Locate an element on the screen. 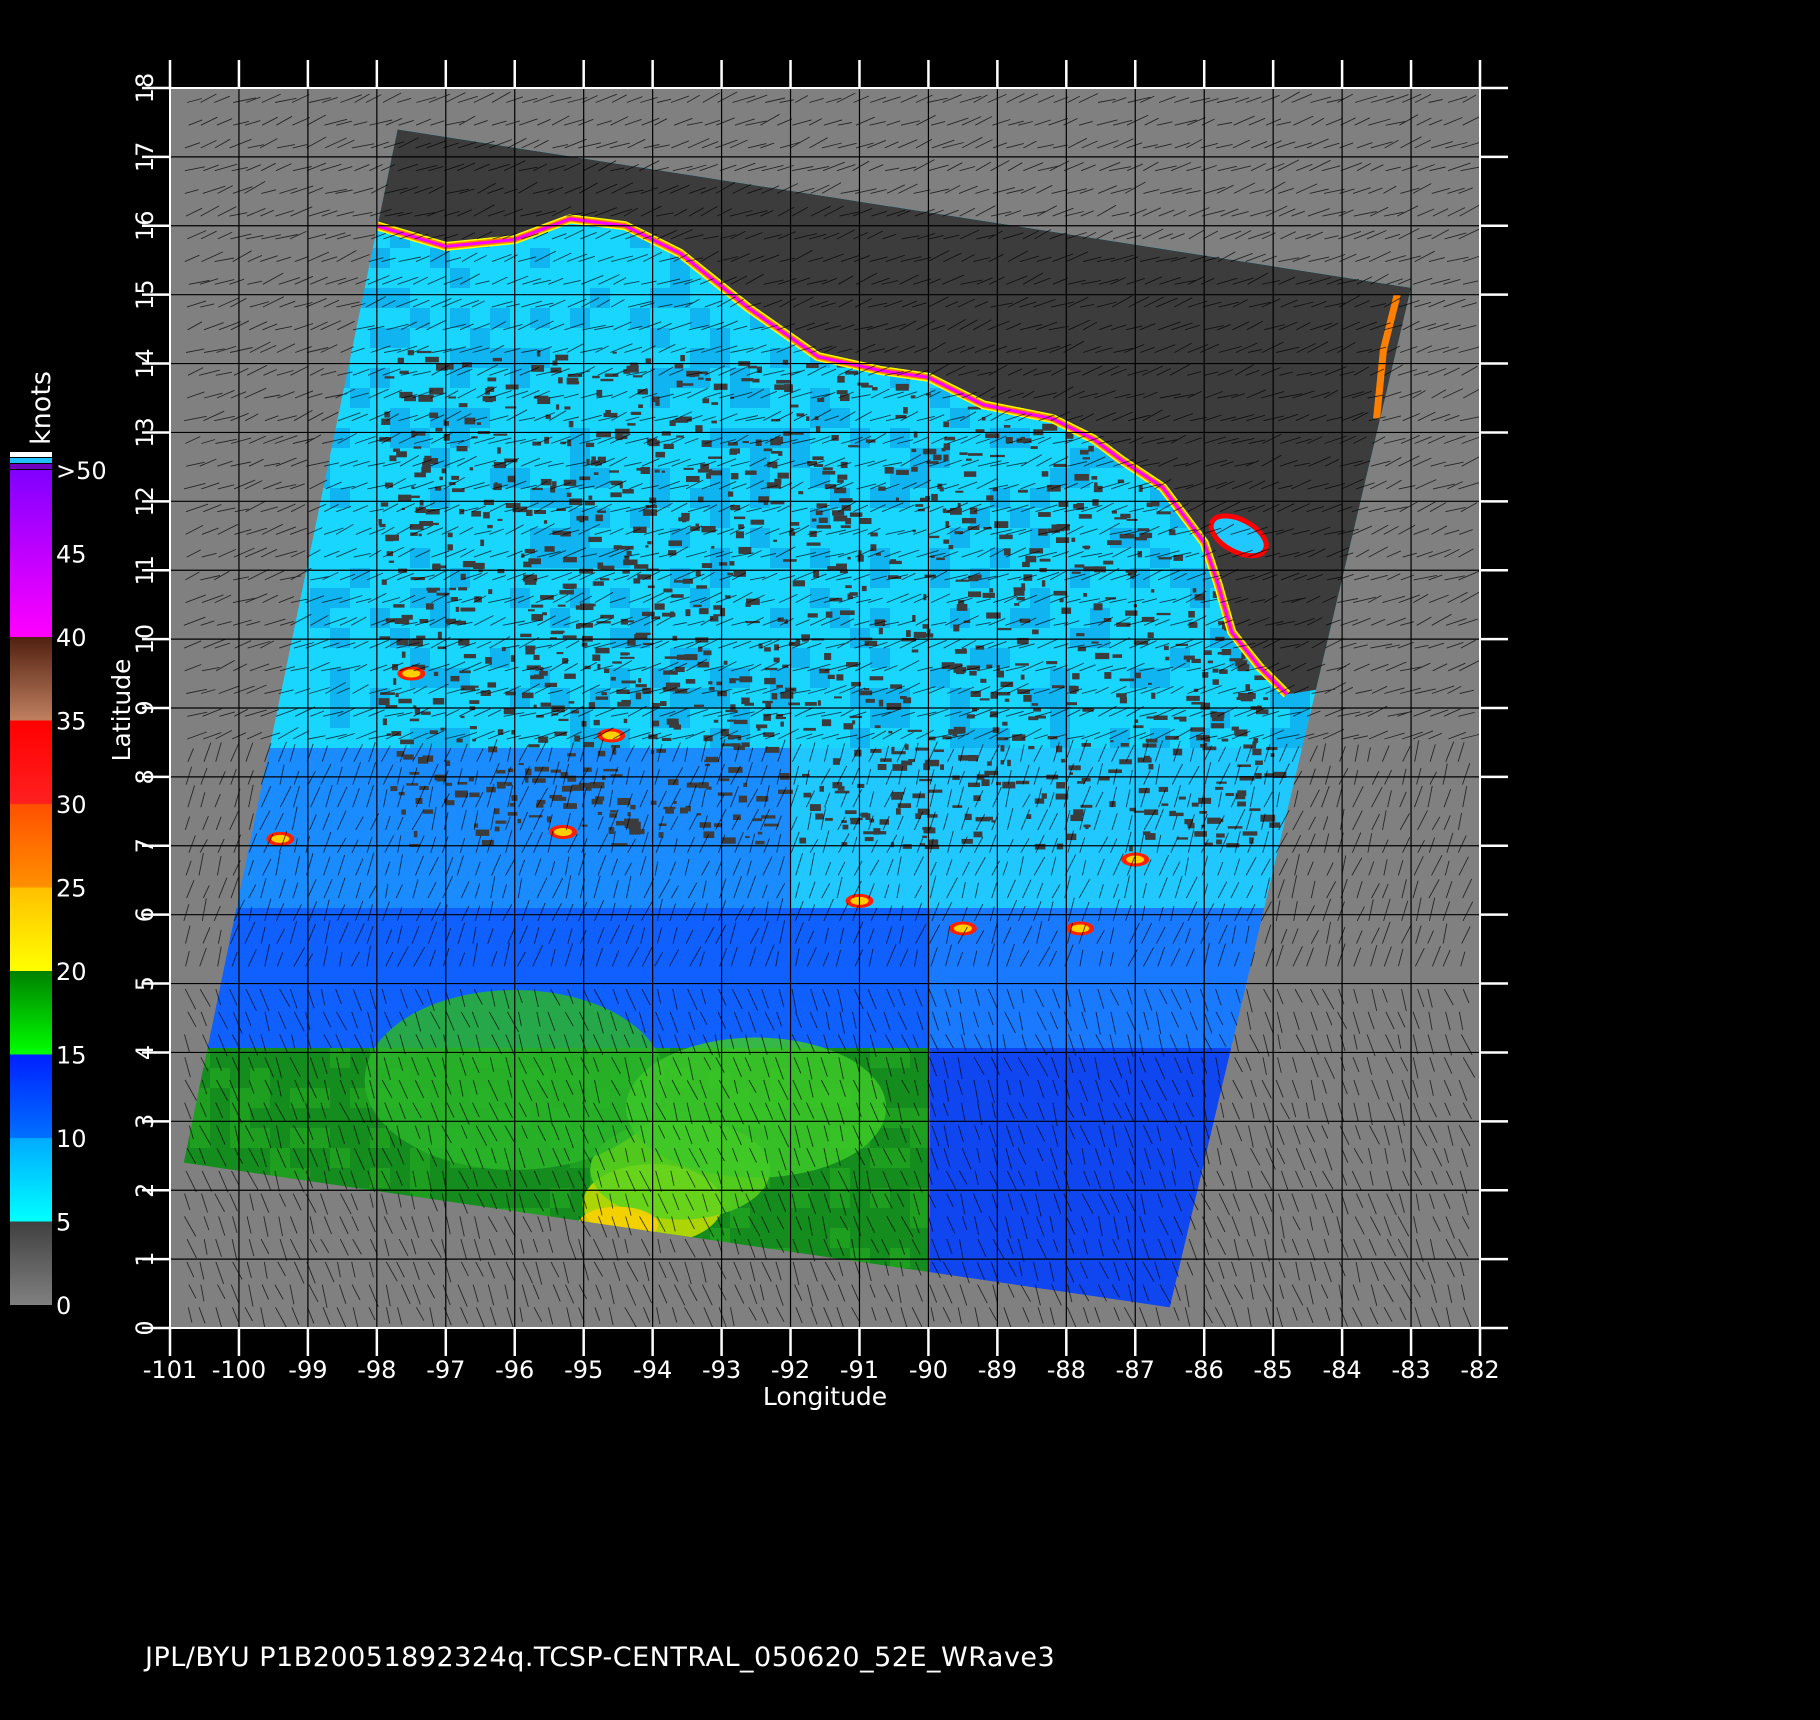 Image resolution: width=1820 pixels, height=1720 pixels. lon-tick-label: -84 is located at coordinates (1342, 1370).